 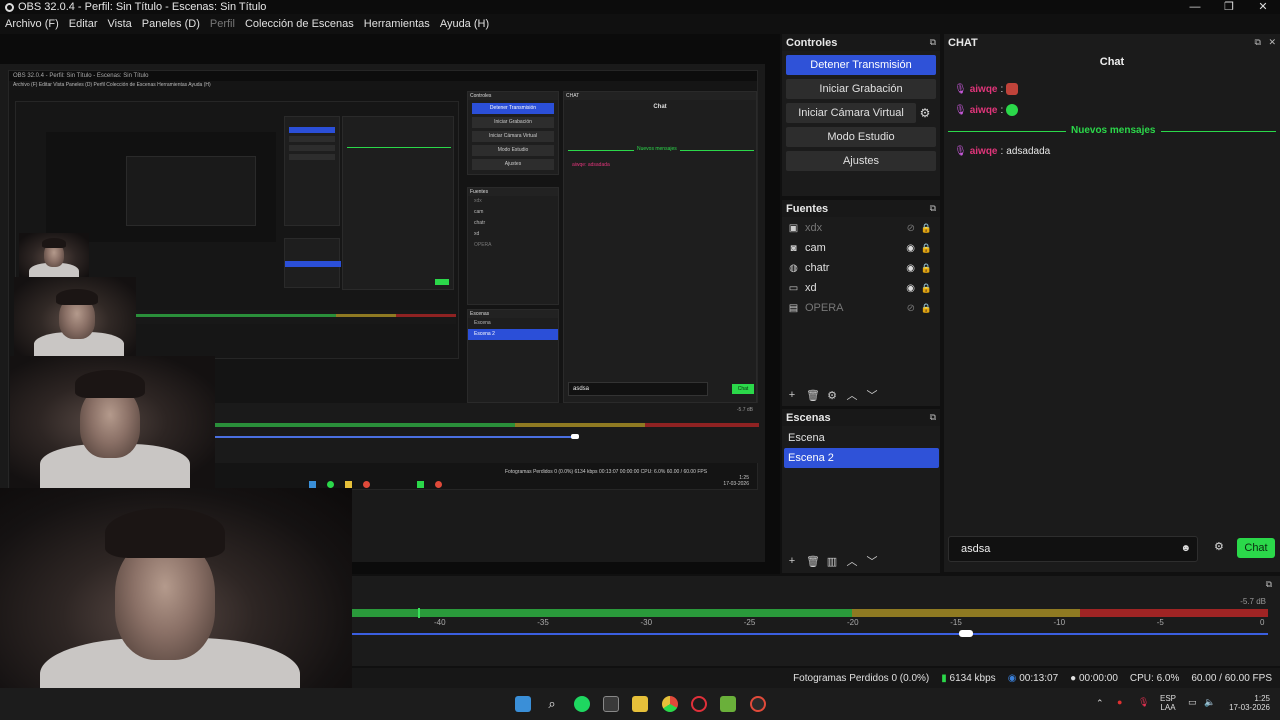 What do you see at coordinates (552, 704) in the screenshot?
I see `search-icon: ⌕` at bounding box center [552, 704].